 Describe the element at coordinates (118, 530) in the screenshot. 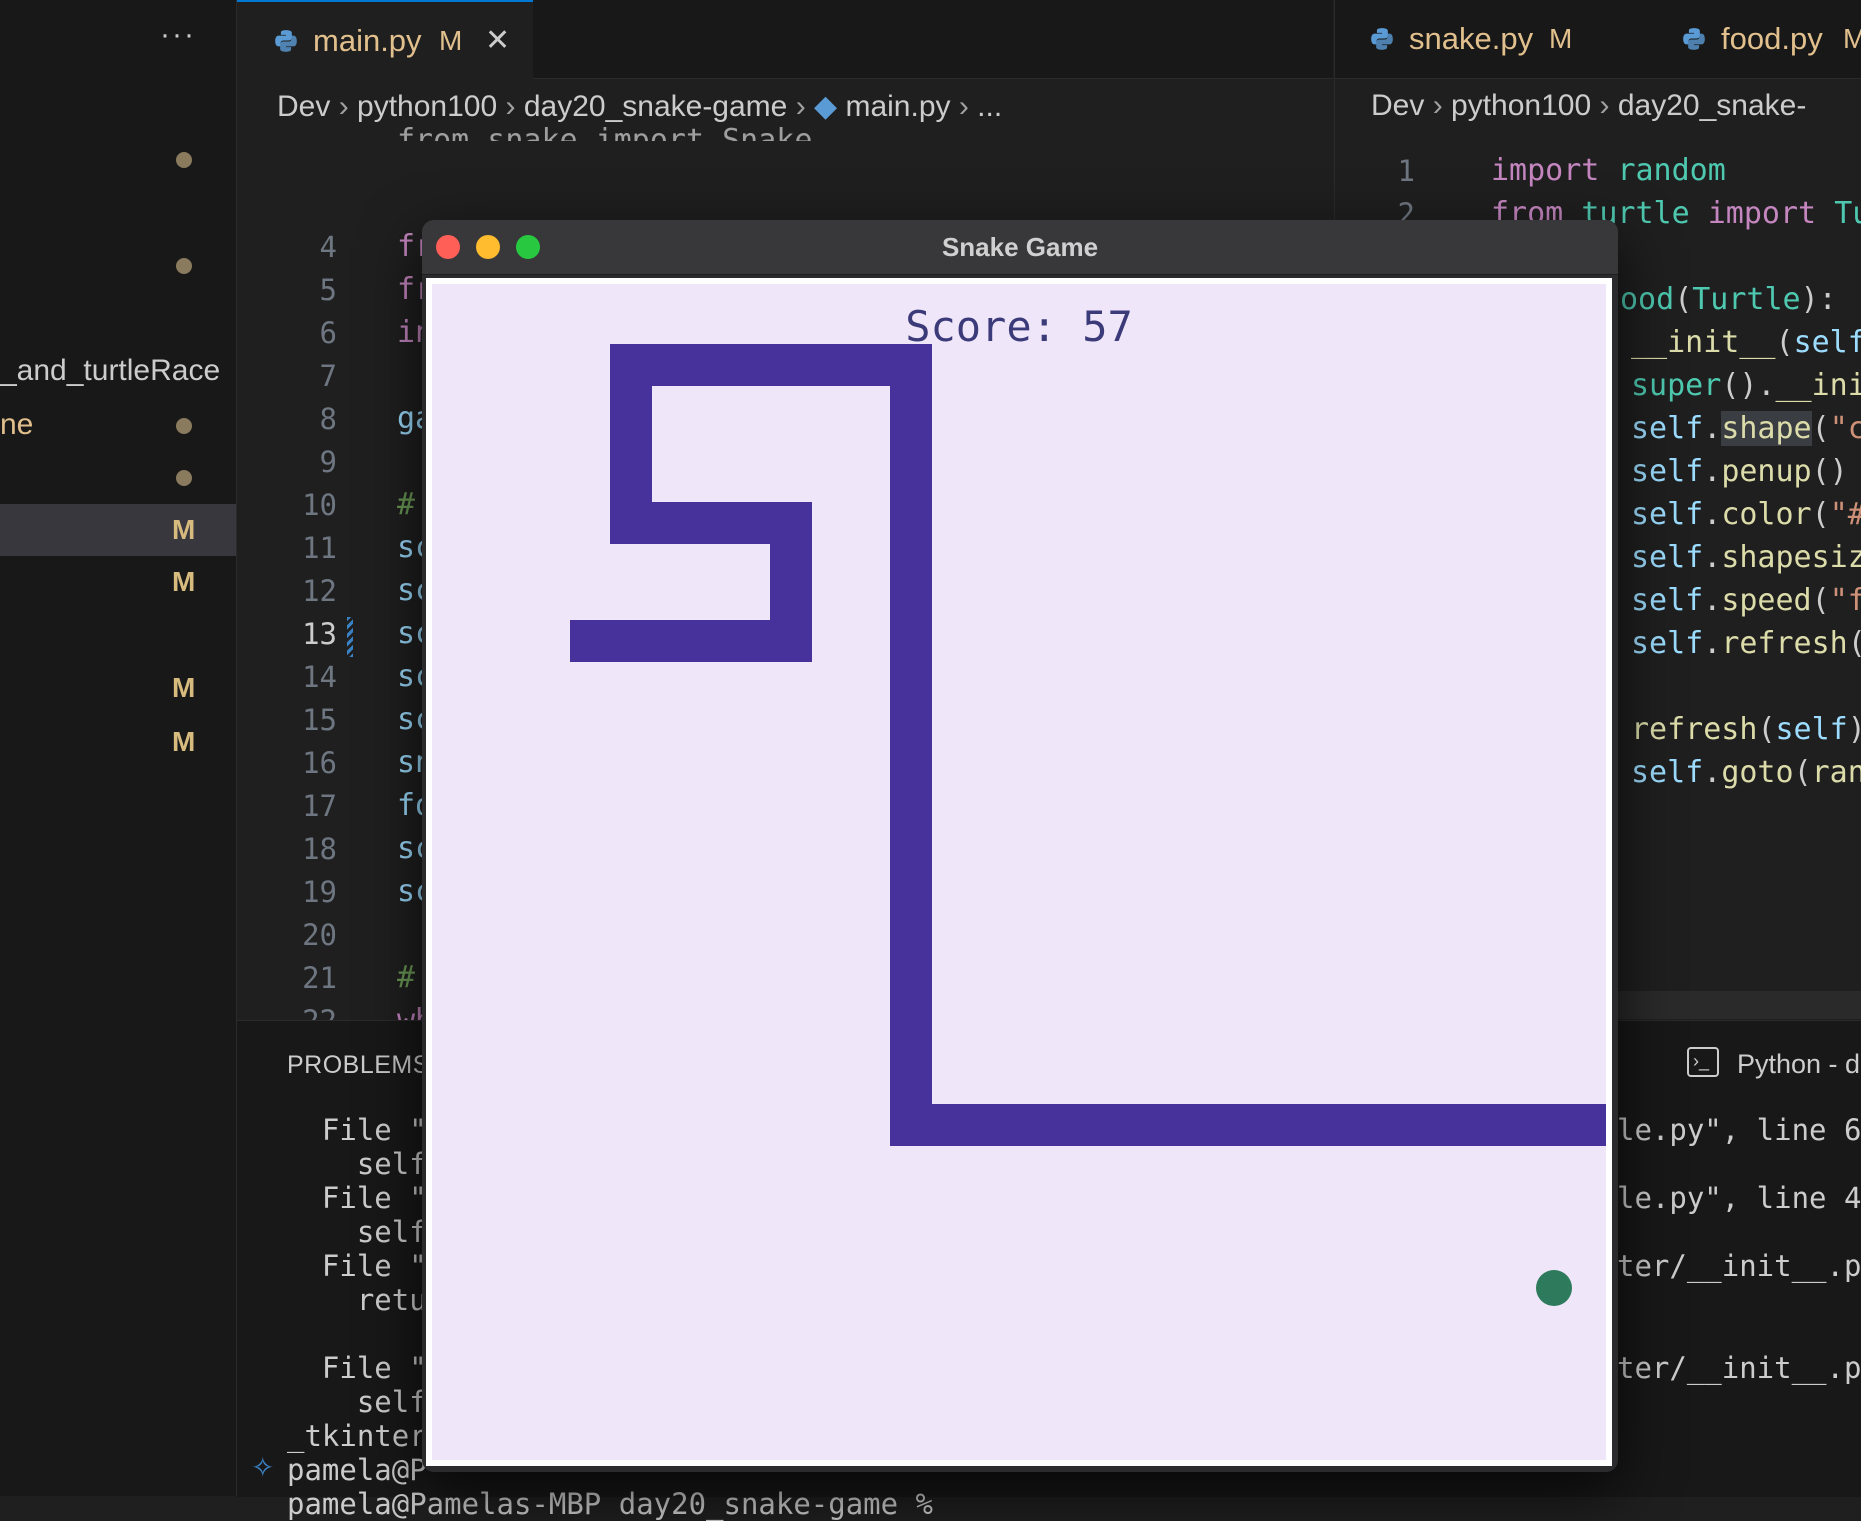

I see `sidebar-item-main-py: M` at that location.